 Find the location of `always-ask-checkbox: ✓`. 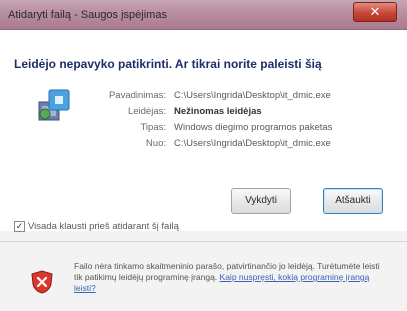

always-ask-checkbox: ✓ is located at coordinates (19, 226).